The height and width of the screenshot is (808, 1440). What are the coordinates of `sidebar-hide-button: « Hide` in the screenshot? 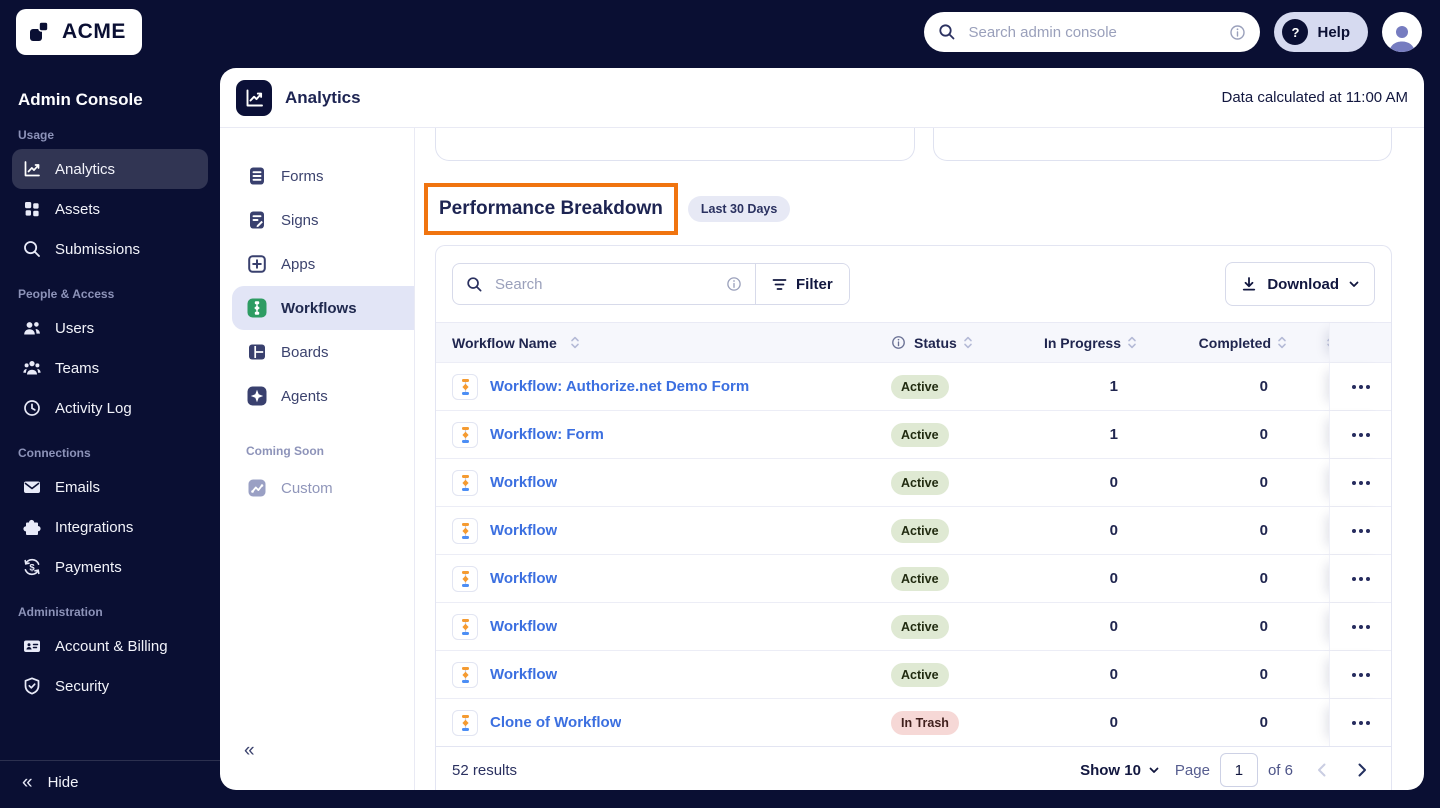 It's located at (110, 784).